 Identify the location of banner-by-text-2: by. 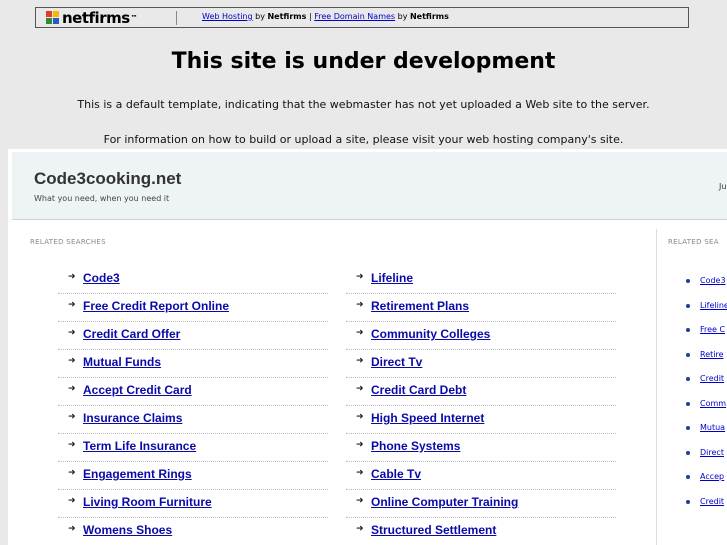
(402, 16).